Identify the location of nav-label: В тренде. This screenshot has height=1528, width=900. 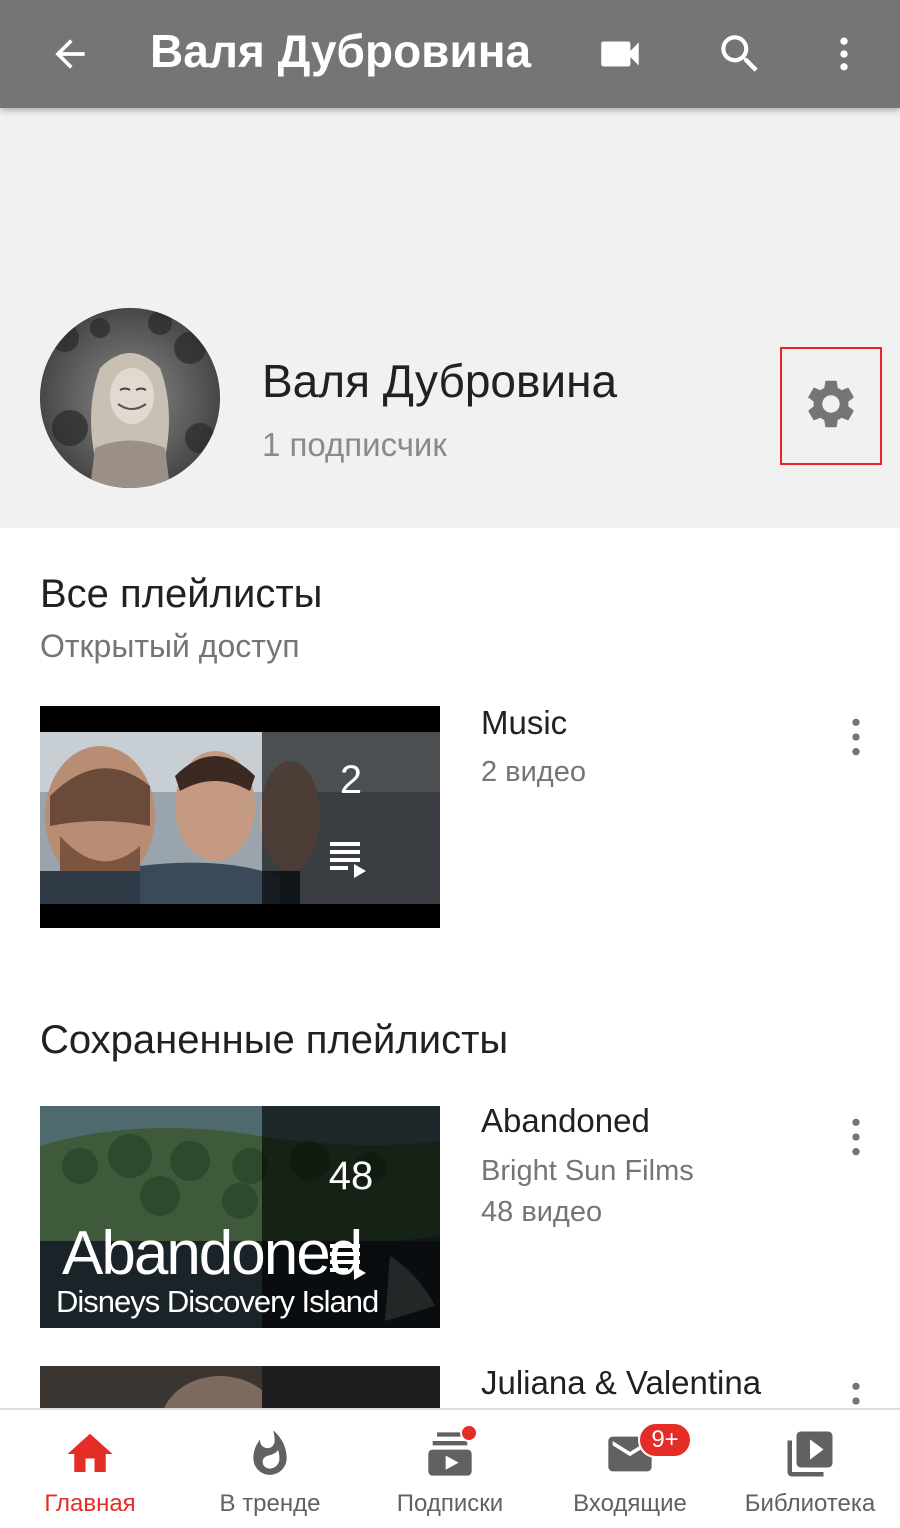
(270, 1503).